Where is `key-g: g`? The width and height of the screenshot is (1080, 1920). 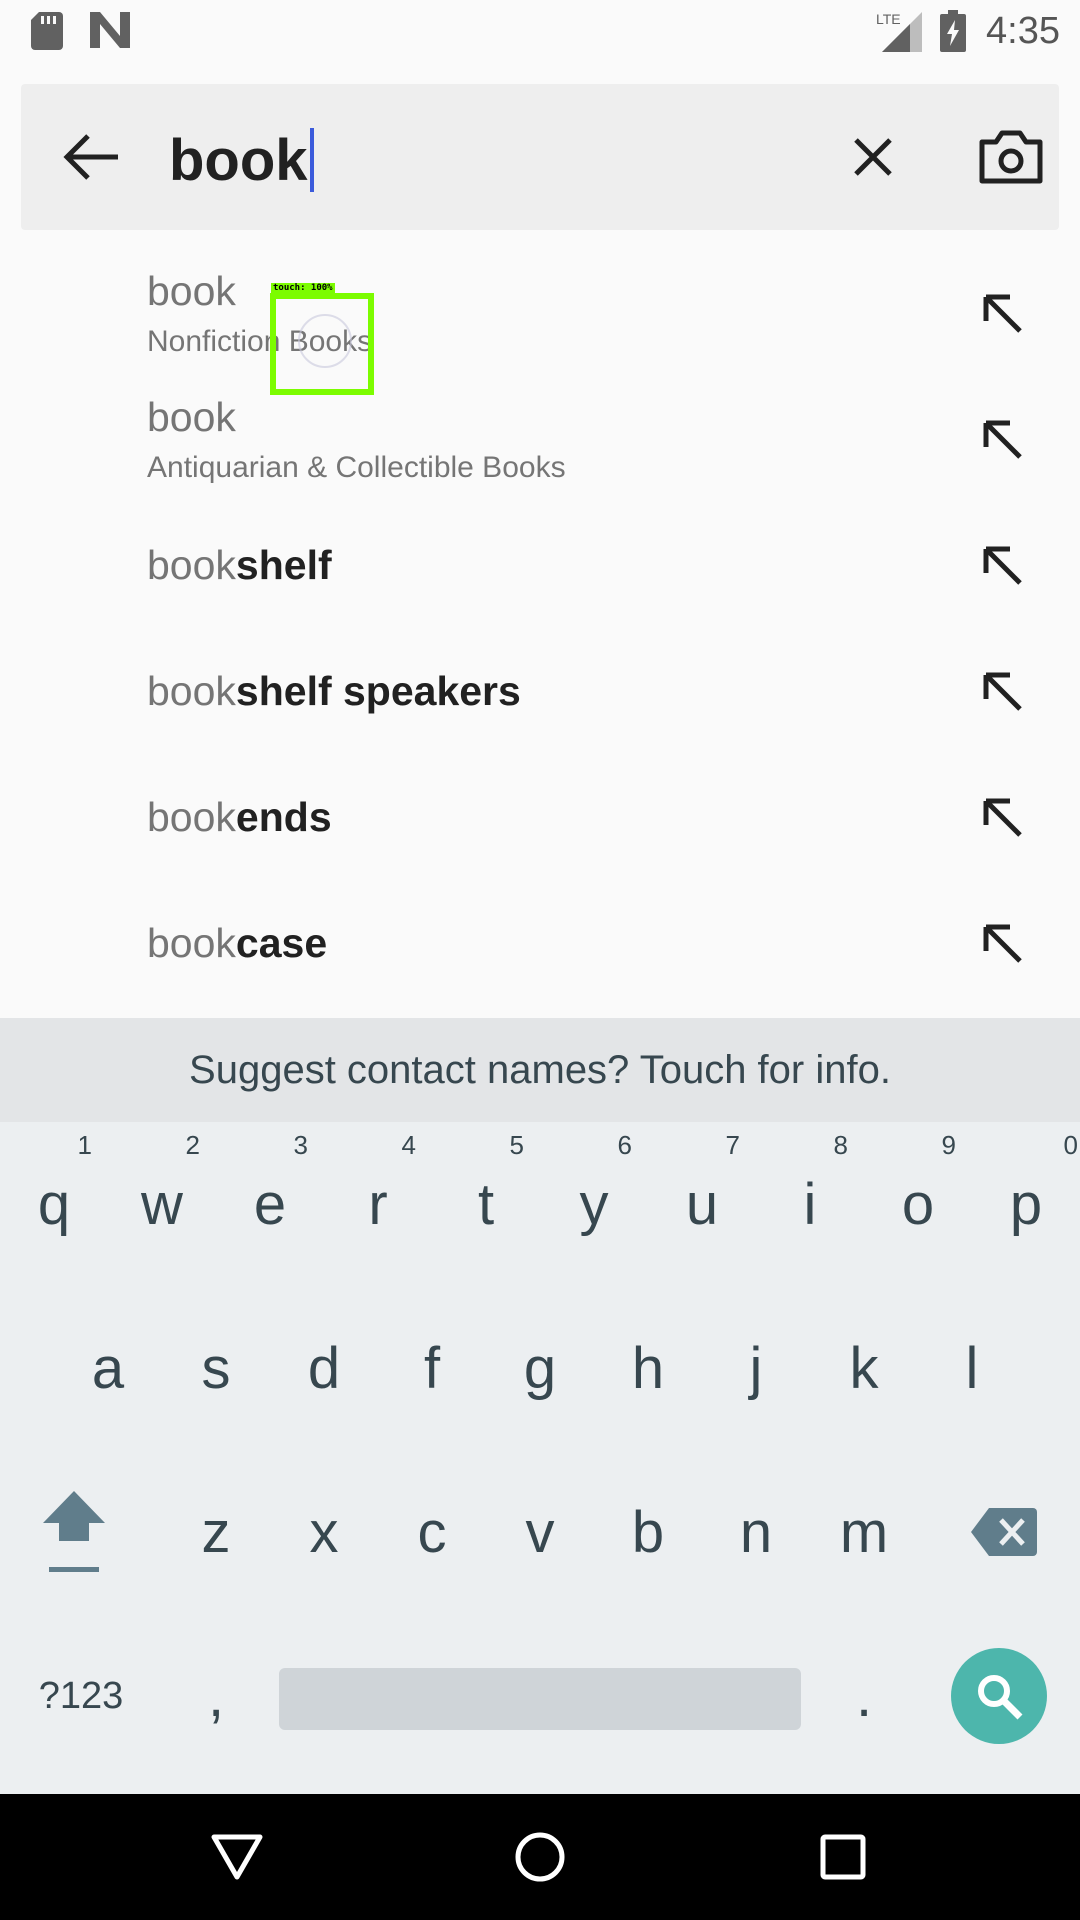
key-g: g is located at coordinates (540, 1368).